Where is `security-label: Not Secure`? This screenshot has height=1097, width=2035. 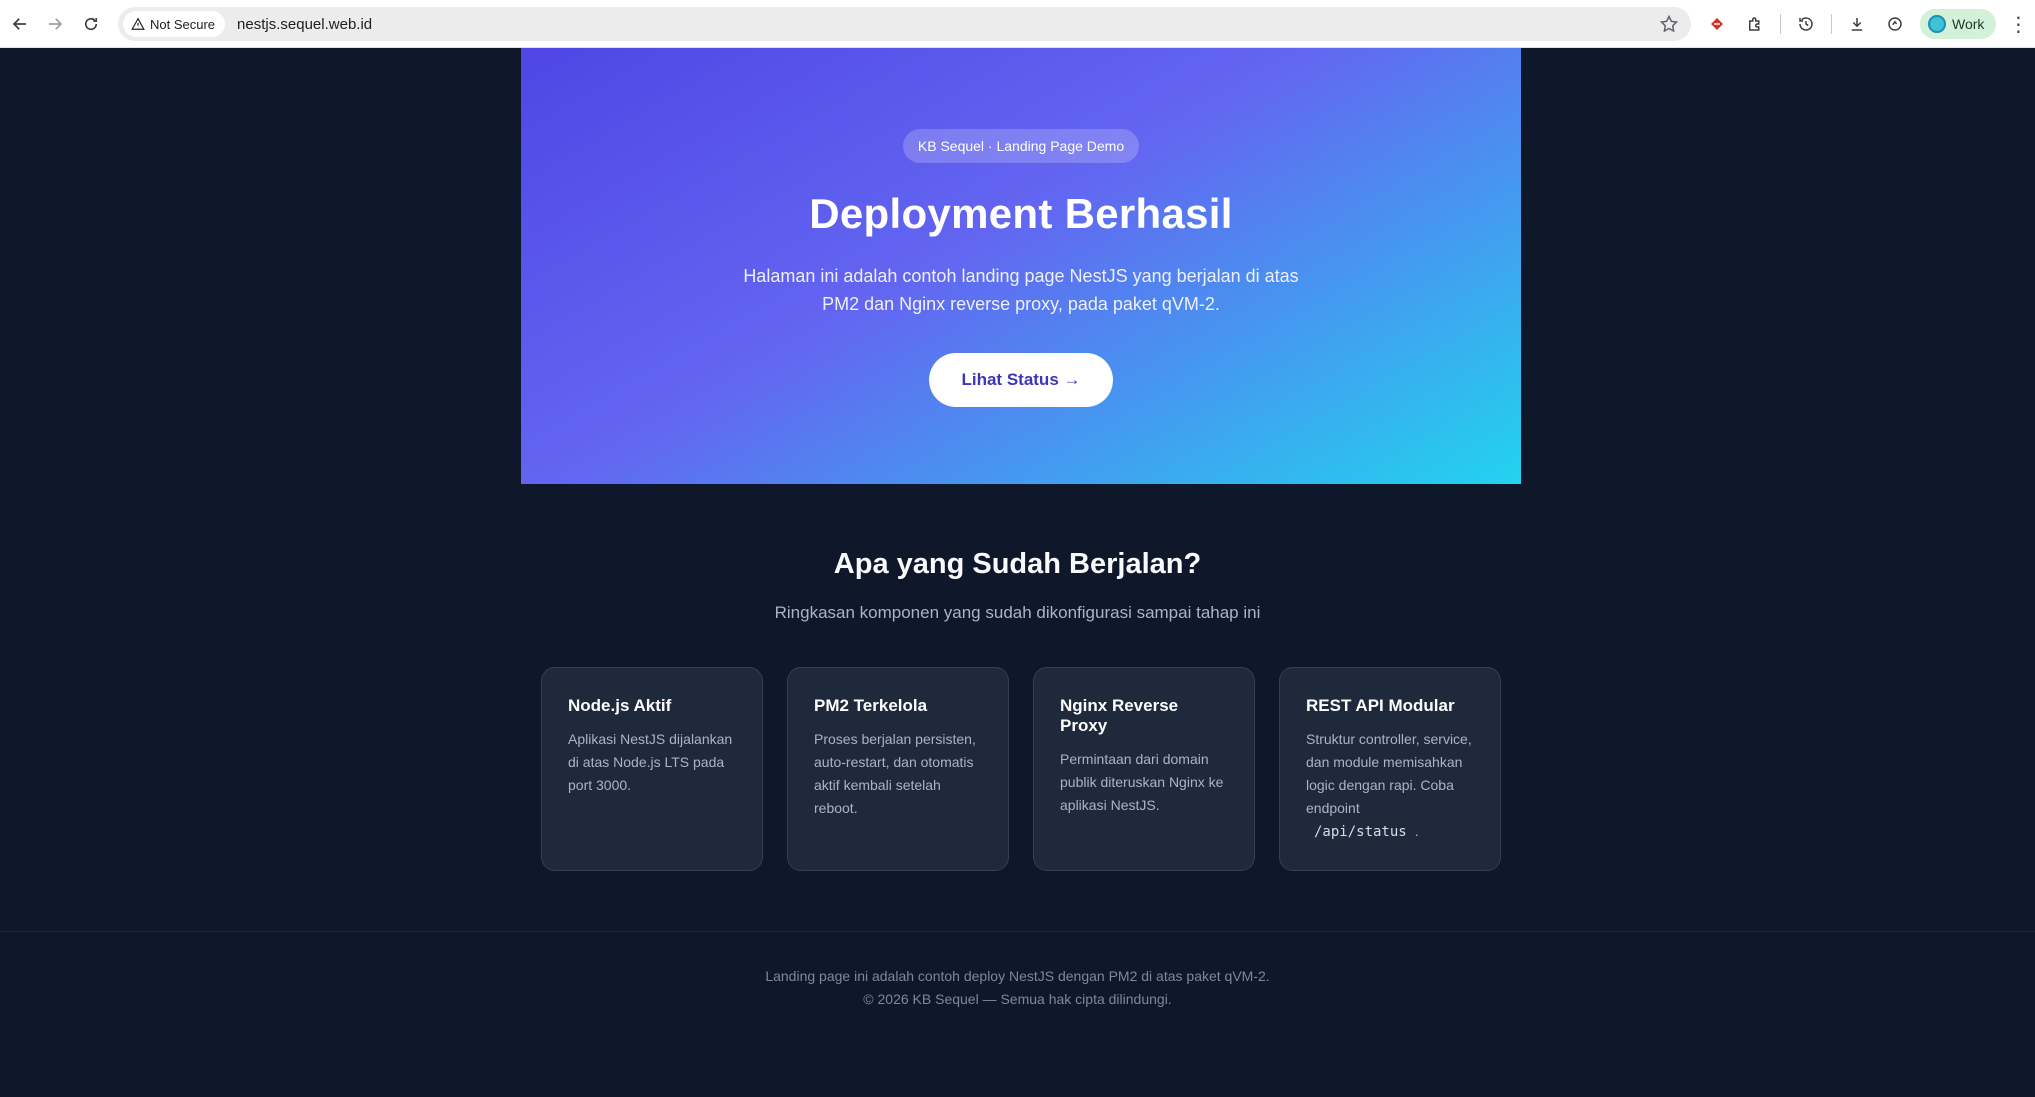 security-label: Not Secure is located at coordinates (183, 24).